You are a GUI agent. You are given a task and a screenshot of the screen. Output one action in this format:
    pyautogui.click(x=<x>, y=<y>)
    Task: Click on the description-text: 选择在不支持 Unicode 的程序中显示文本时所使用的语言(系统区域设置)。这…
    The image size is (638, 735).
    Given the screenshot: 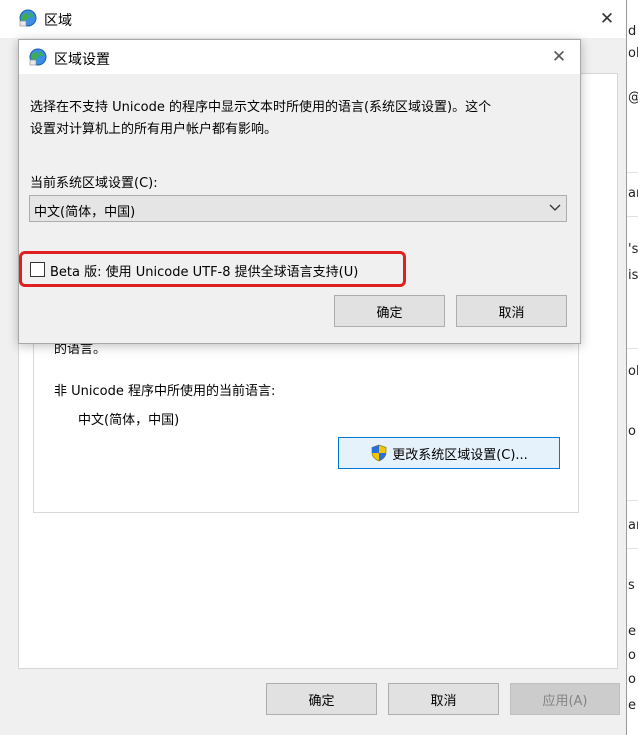 What is the action you would take?
    pyautogui.click(x=261, y=107)
    